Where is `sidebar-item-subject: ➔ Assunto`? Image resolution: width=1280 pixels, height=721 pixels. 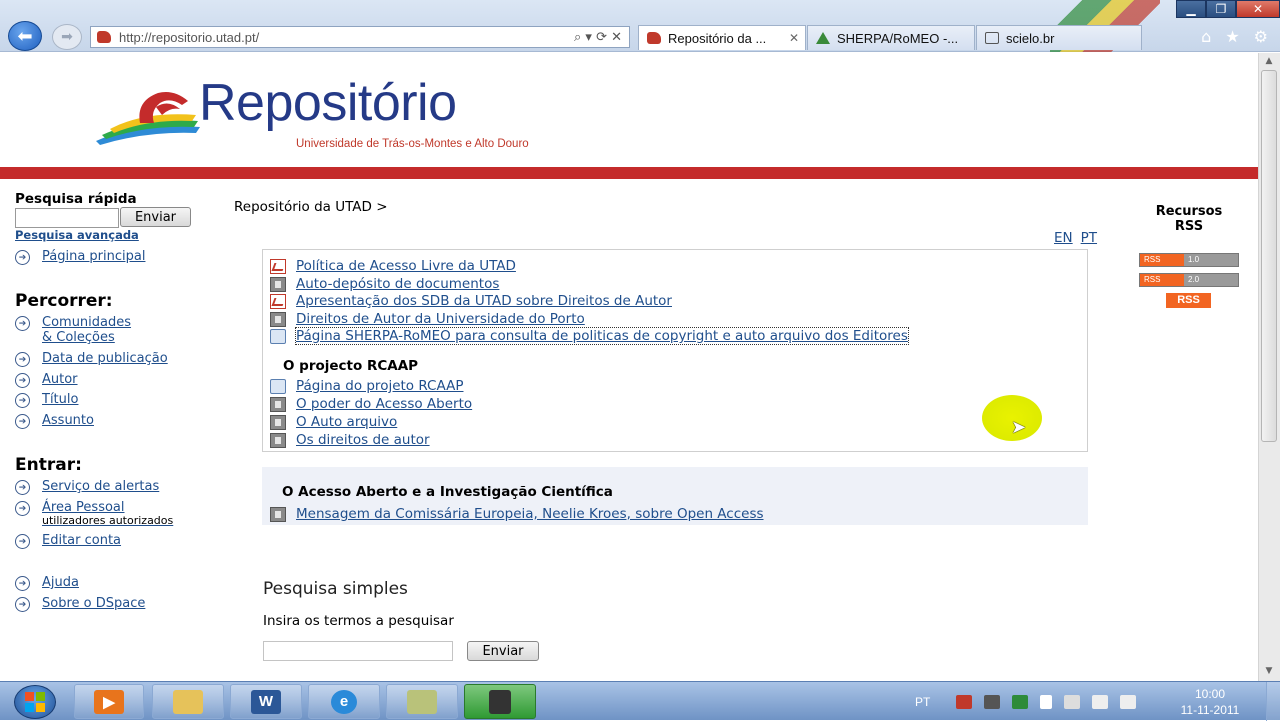
sidebar-item-subject: ➔ Assunto is located at coordinates (54, 421).